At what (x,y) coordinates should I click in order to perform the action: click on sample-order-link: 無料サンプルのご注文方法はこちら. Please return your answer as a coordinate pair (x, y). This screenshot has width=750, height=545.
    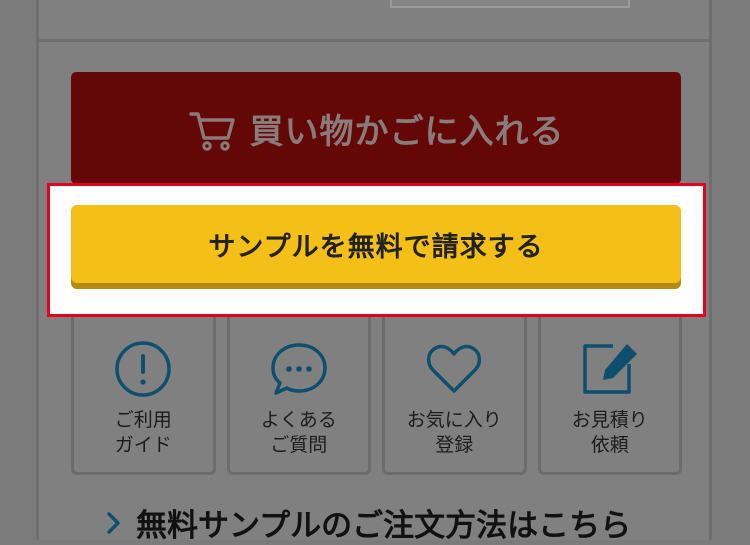
    Looking at the image, I should click on (368, 522).